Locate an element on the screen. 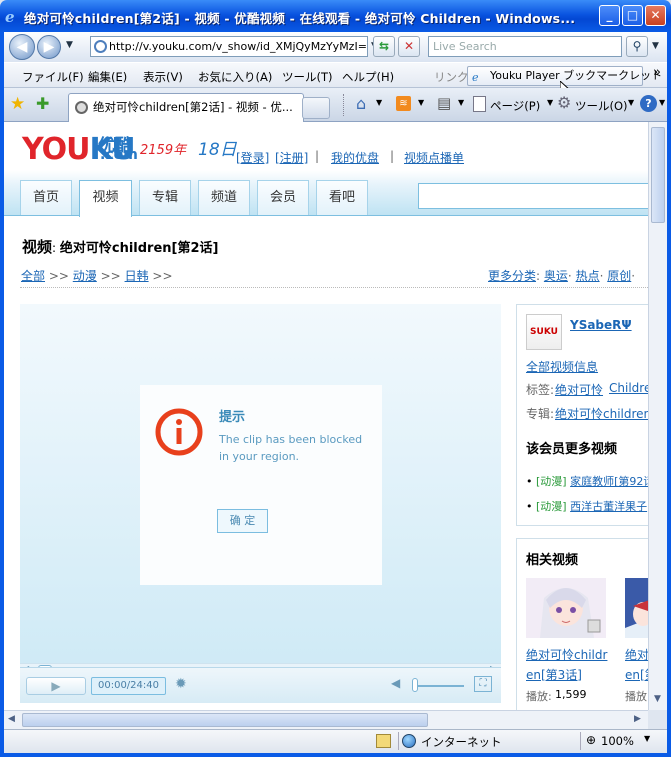 This screenshot has width=671, height=757. scroll-down-arrow-icon: ▼ is located at coordinates (657, 699).